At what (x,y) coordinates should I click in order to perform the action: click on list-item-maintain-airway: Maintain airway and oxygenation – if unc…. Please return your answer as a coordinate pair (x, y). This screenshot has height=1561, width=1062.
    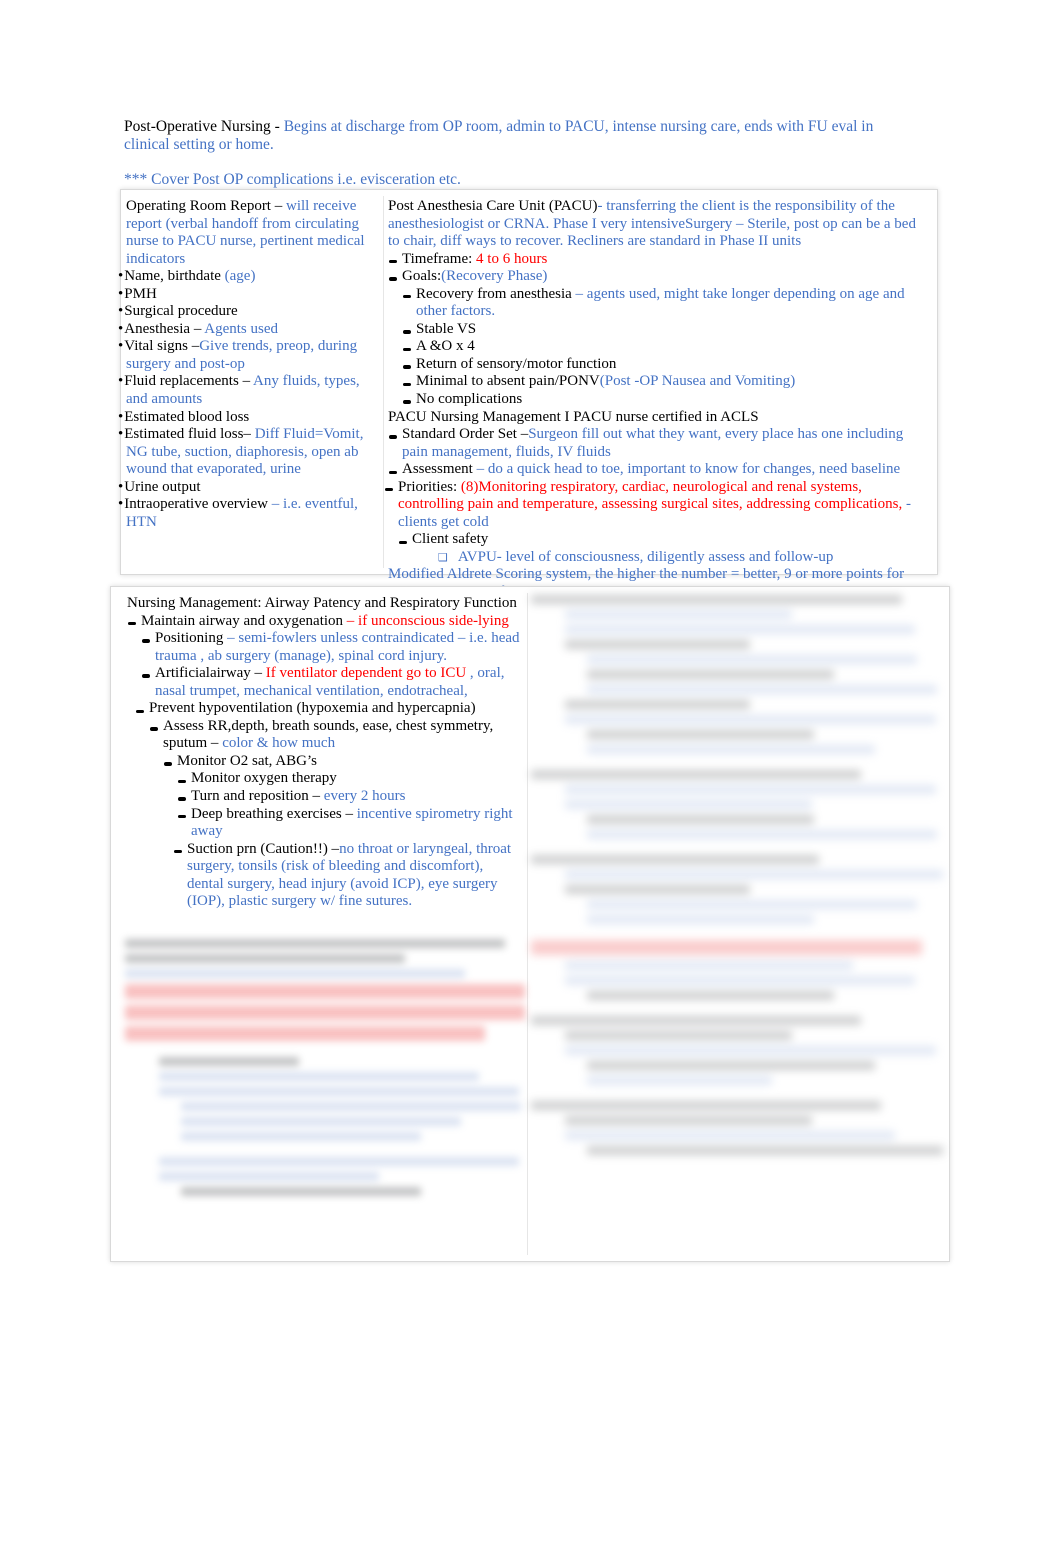
    Looking at the image, I should click on (325, 657).